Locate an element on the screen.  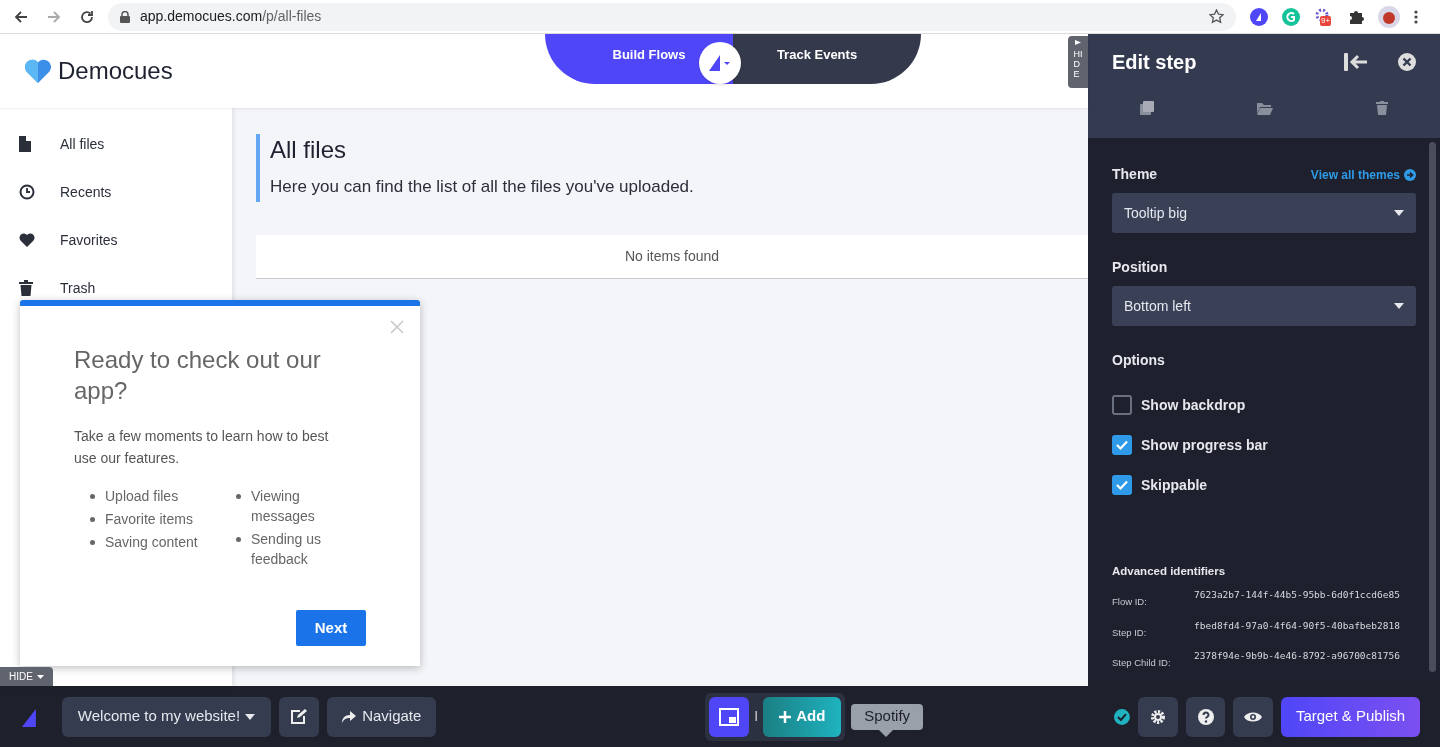
settings-button is located at coordinates (1157, 716).